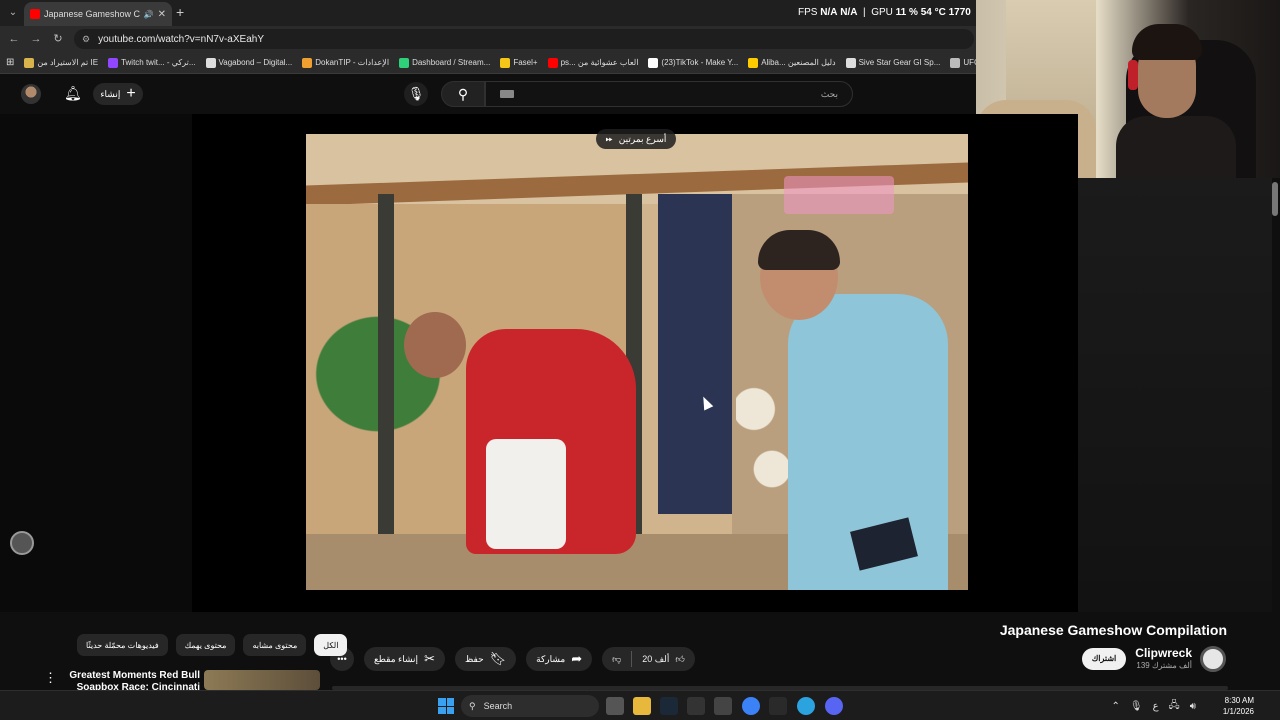 The width and height of the screenshot is (1280, 720). Describe the element at coordinates (14, 39) in the screenshot. I see `back-icon: ←` at that location.